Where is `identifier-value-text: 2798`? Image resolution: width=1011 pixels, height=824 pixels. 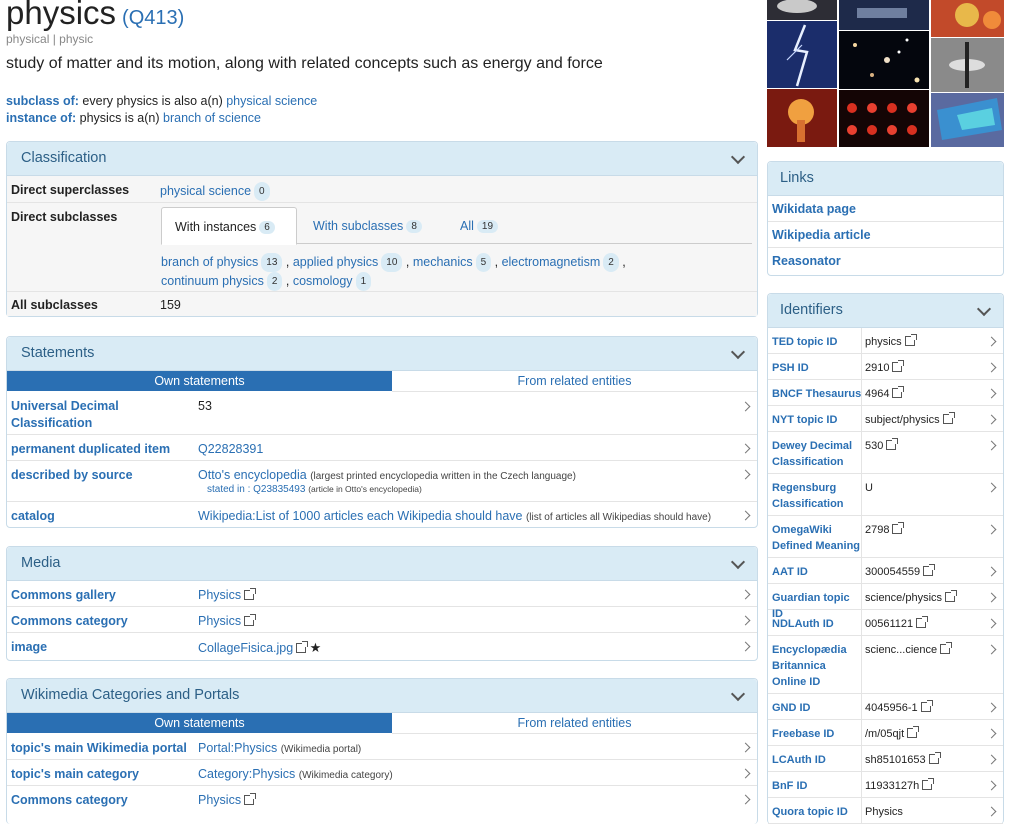
identifier-value-text: 2798 is located at coordinates (877, 530).